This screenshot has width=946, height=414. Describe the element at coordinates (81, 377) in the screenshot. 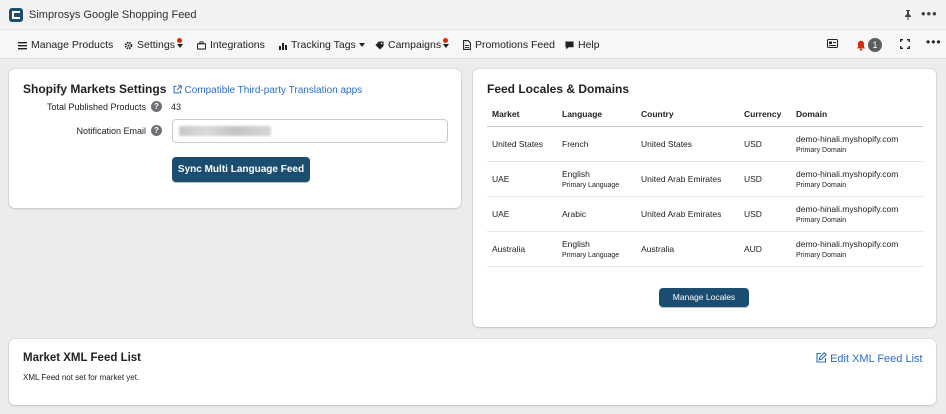

I see `empty-state-message: XML Feed not set for market yet.` at that location.